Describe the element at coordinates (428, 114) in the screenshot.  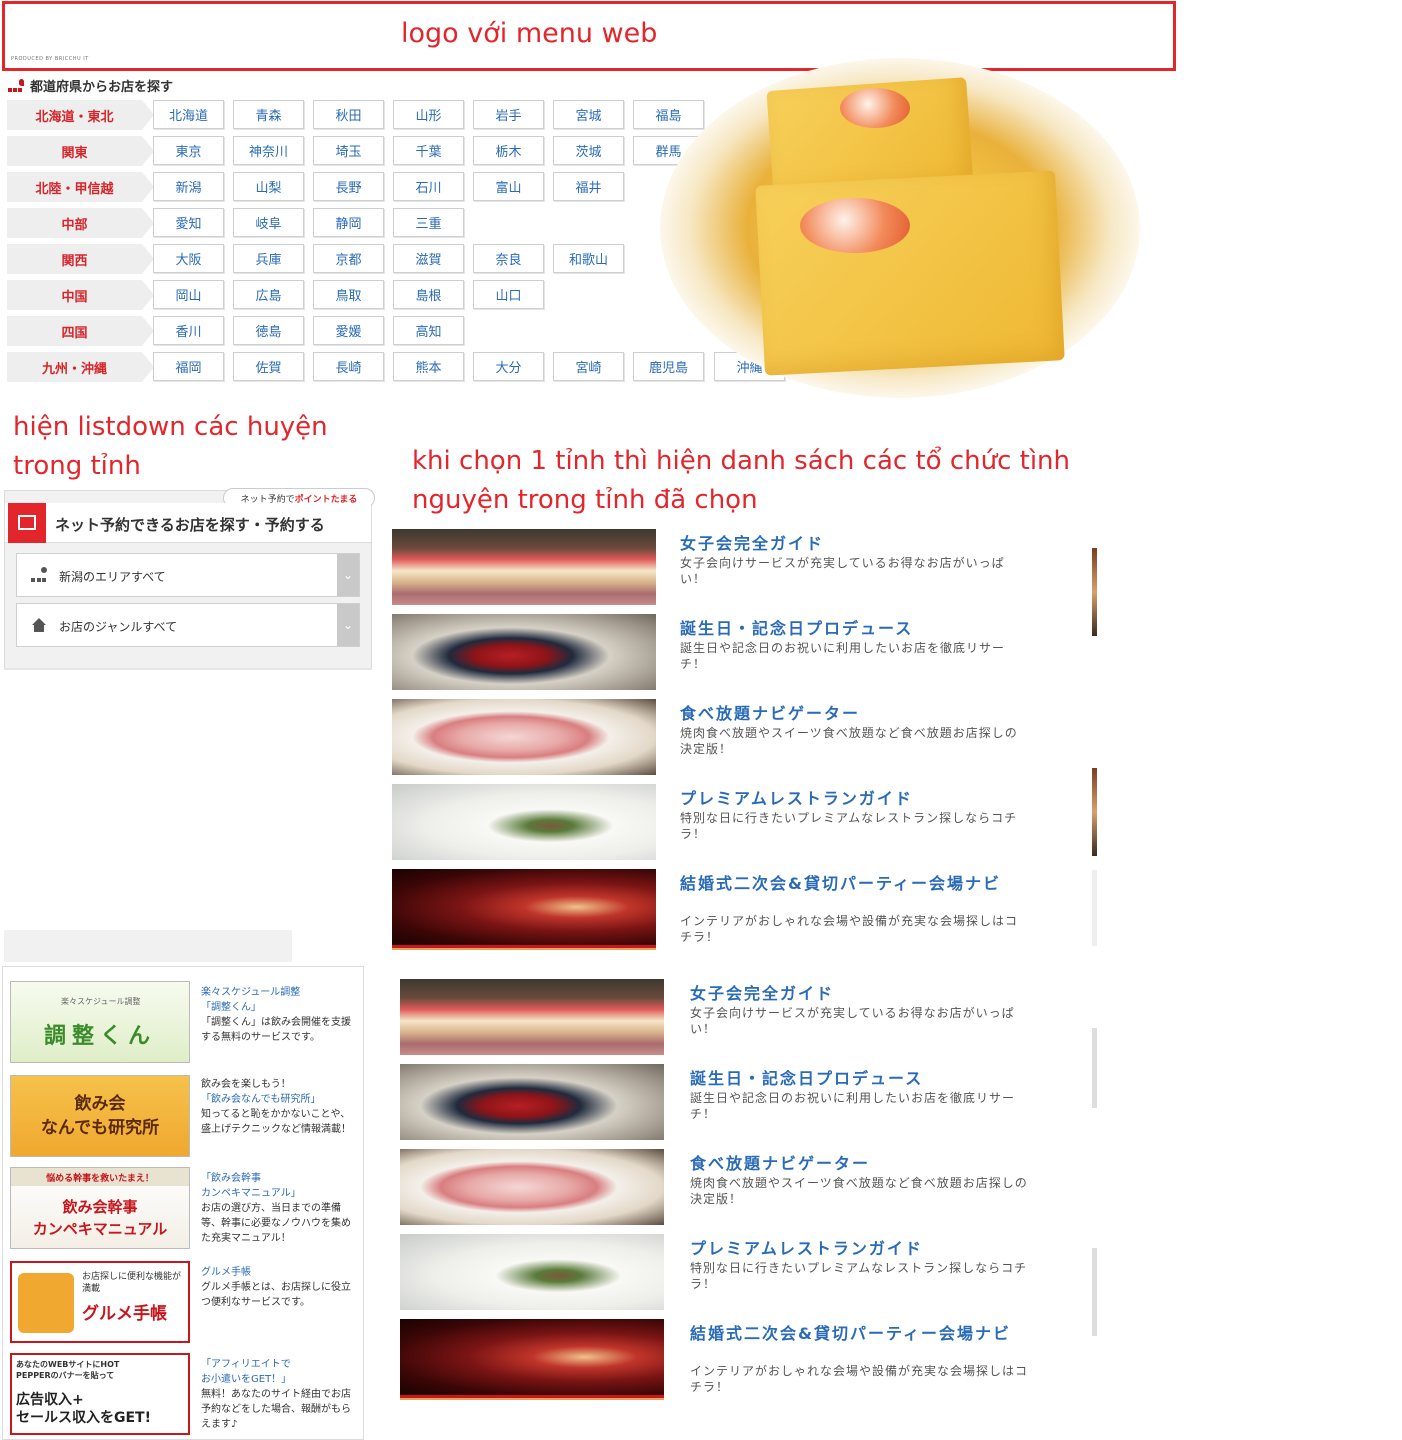
I see `prefecture-button: 山形` at that location.